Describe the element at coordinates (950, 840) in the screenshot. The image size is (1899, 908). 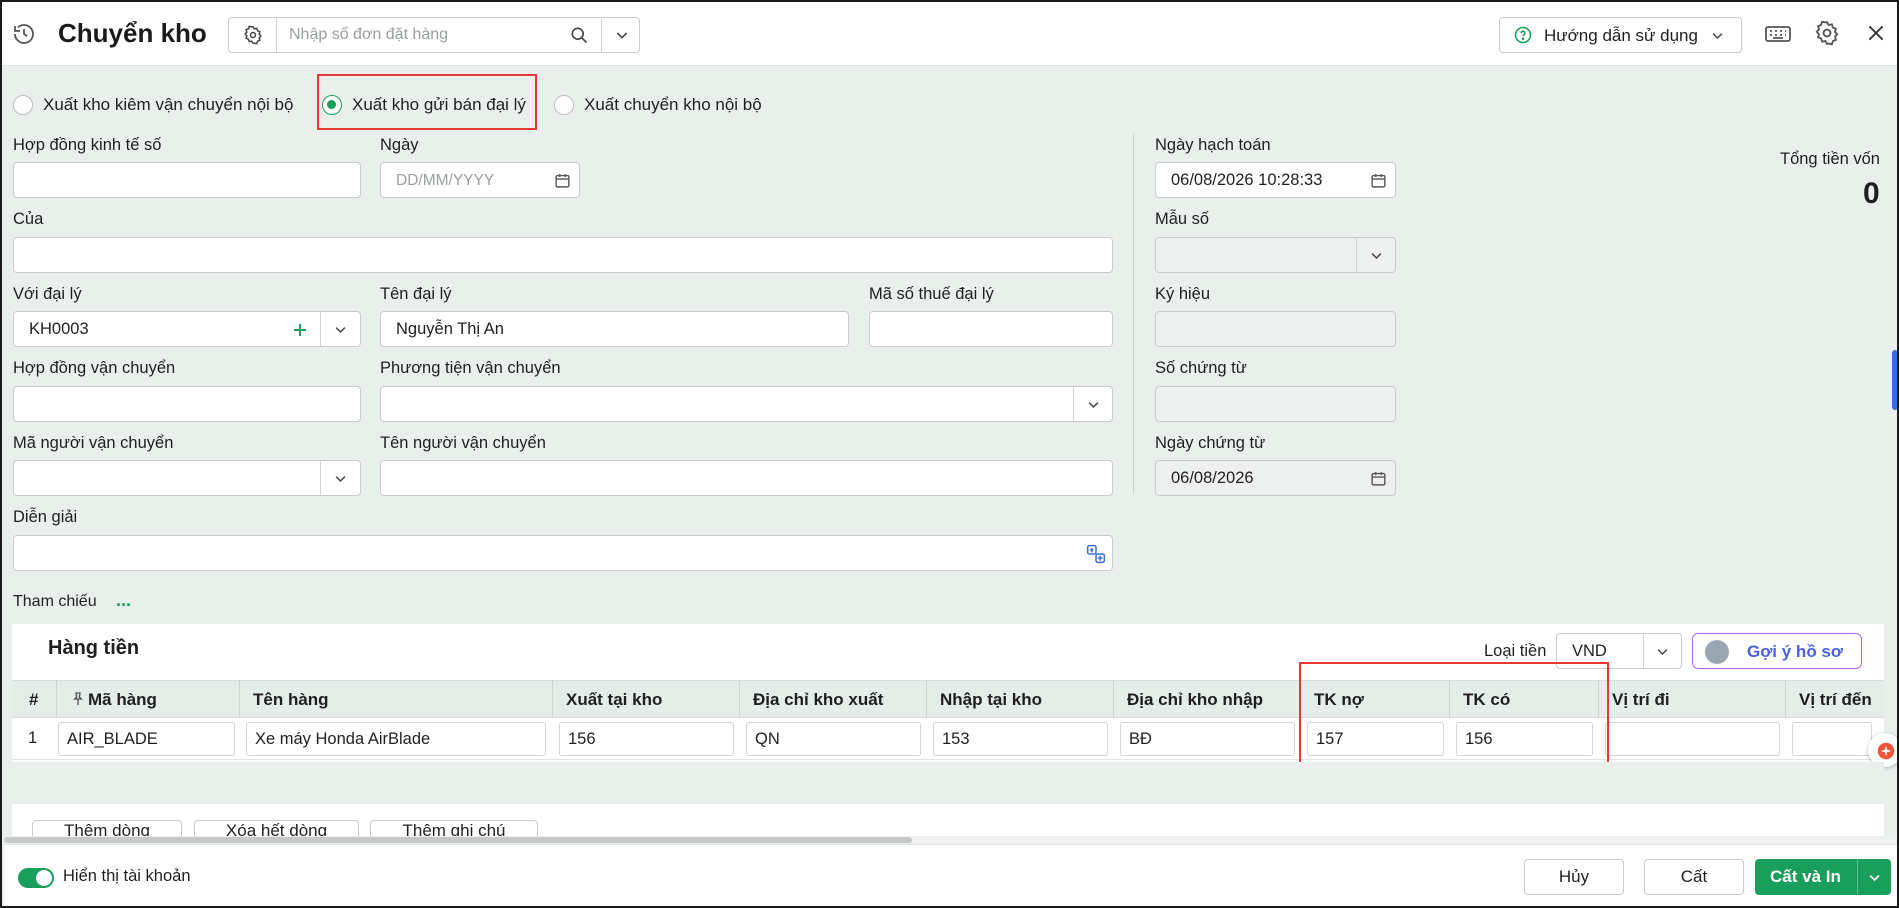
I see `horizontal-scrollbar` at that location.